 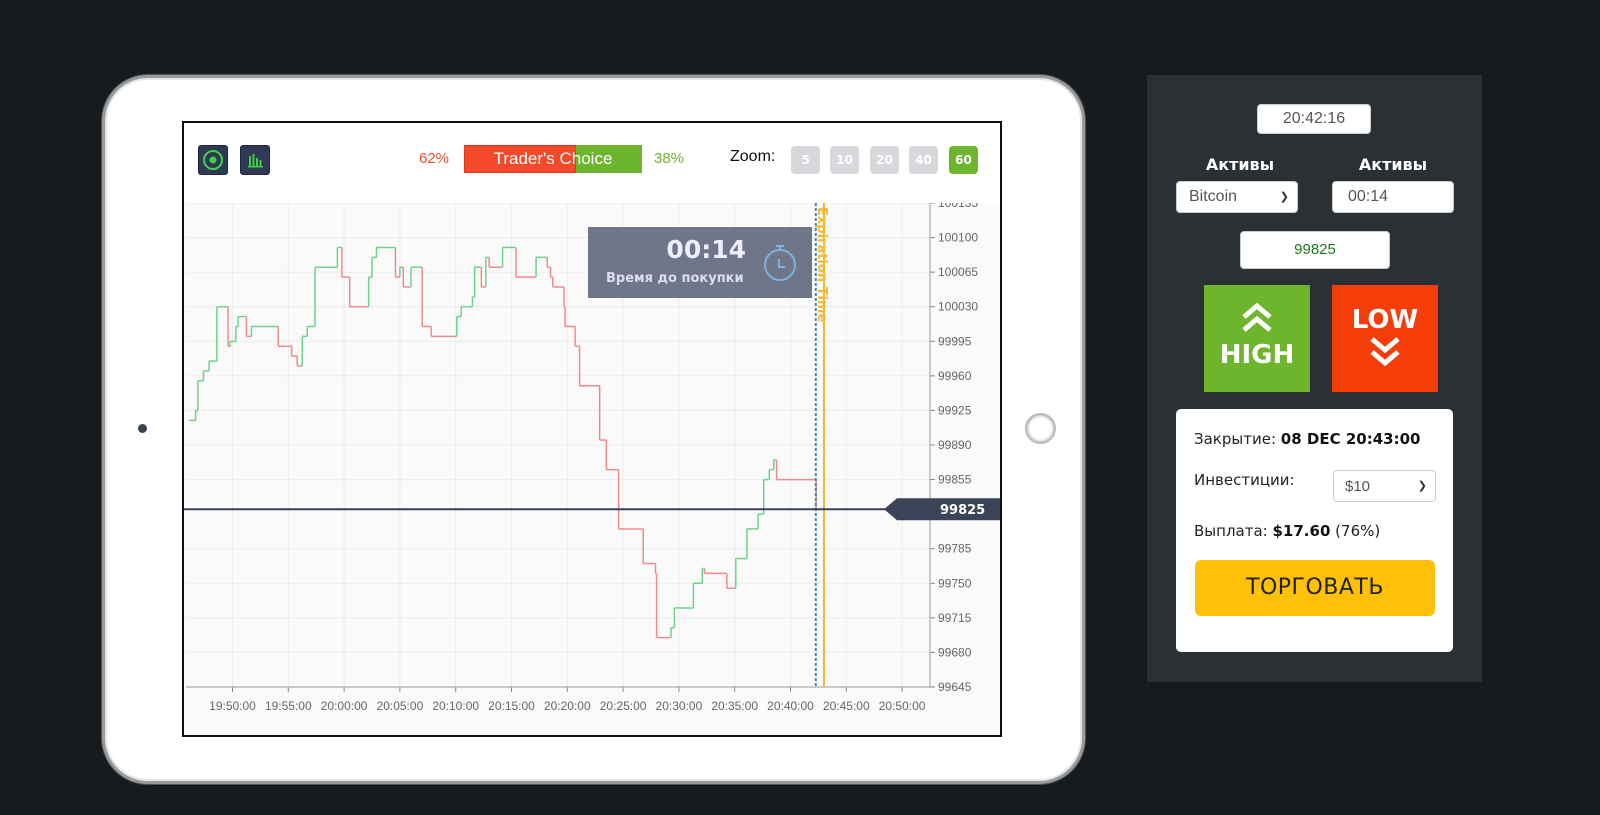 I want to click on x-tick-label: 19:50:00, so click(x=232, y=706).